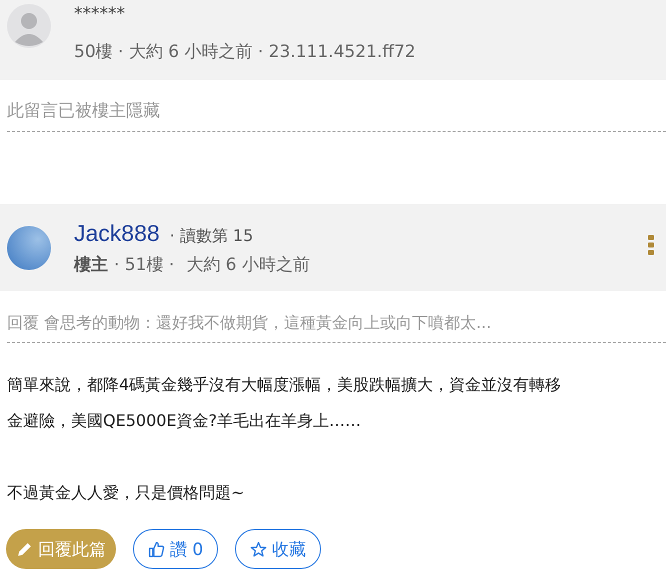  What do you see at coordinates (83, 111) in the screenshot?
I see `hidden-notice: 此留言已被樓主隱藏` at bounding box center [83, 111].